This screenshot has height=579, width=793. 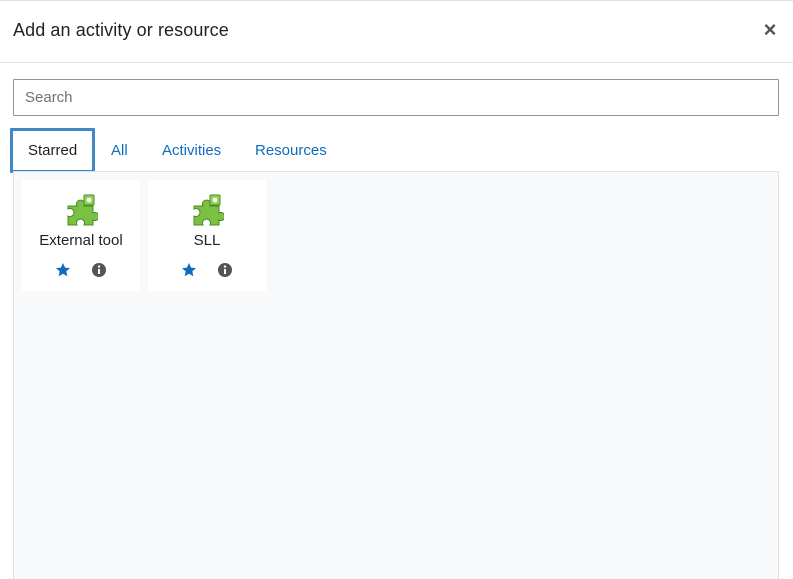 What do you see at coordinates (81, 240) in the screenshot?
I see `card-name: External tool` at bounding box center [81, 240].